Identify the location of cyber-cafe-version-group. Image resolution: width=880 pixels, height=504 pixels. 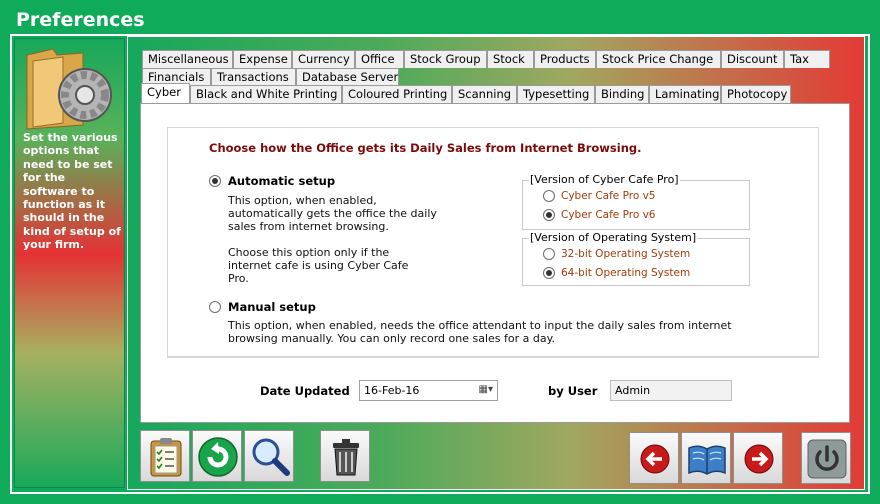
(636, 205).